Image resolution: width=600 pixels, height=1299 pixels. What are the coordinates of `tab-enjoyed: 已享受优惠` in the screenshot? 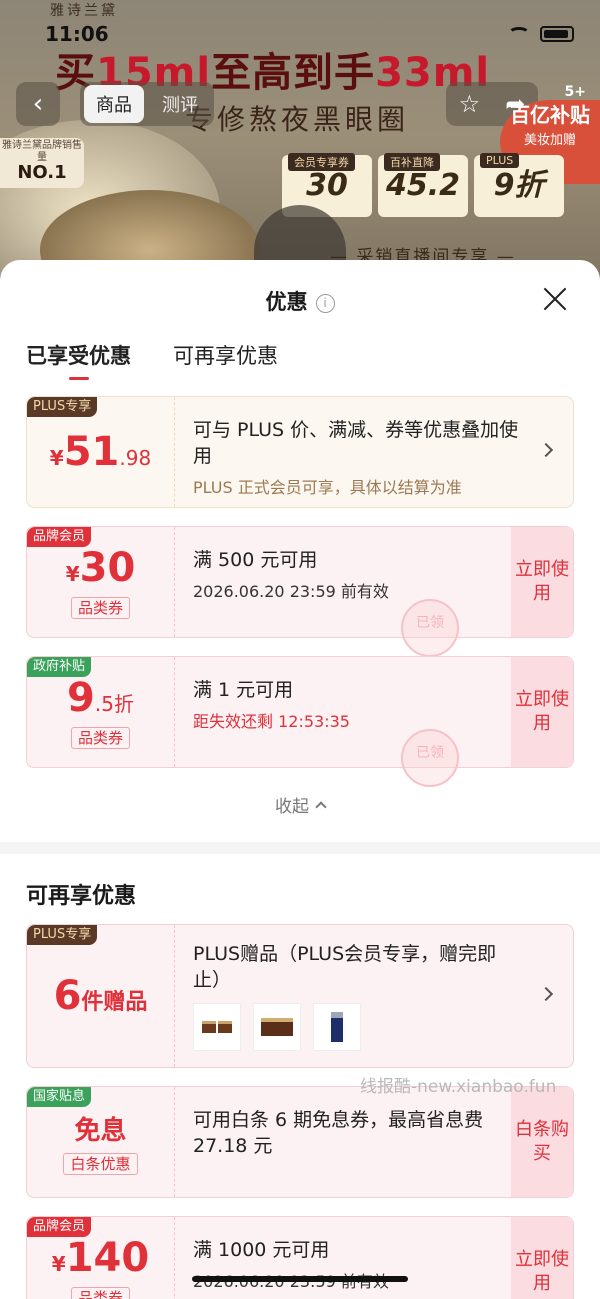 It's located at (78, 360).